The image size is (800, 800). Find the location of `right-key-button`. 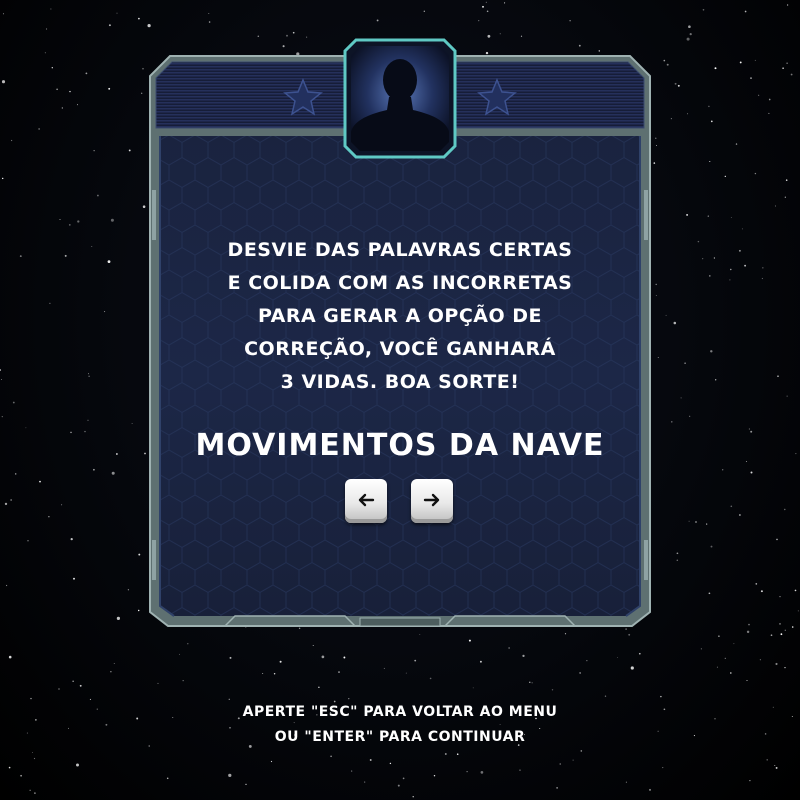

right-key-button is located at coordinates (432, 501).